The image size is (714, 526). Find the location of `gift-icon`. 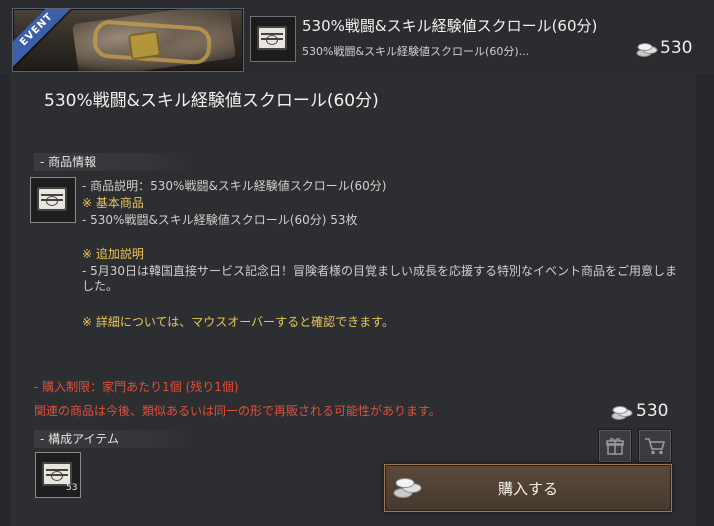

gift-icon is located at coordinates (615, 446).